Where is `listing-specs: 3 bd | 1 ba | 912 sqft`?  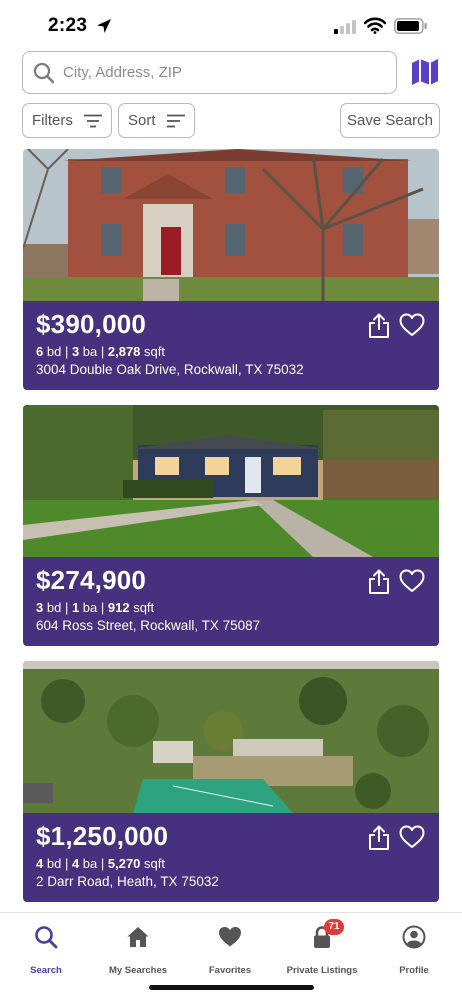 listing-specs: 3 bd | 1 ba | 912 sqft is located at coordinates (95, 607).